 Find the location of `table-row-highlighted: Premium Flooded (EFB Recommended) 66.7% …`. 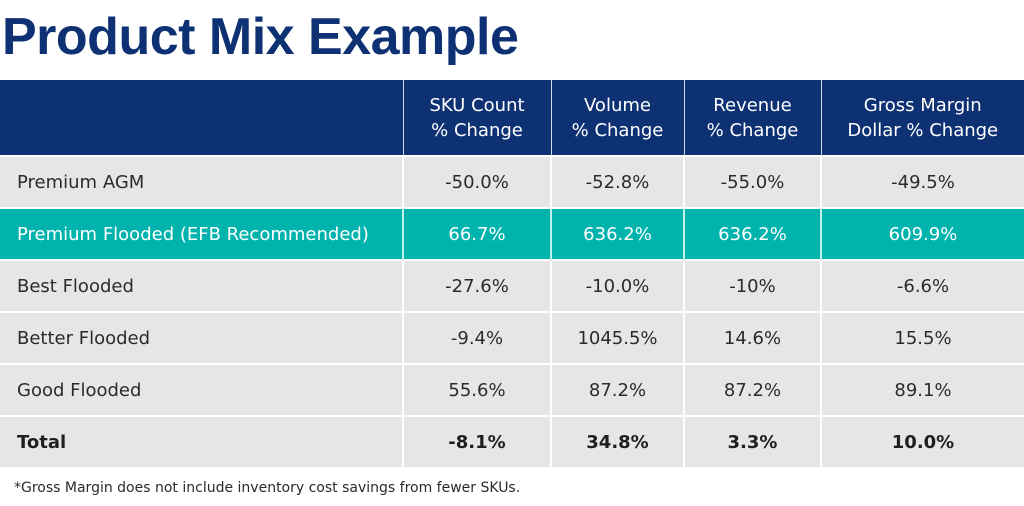

table-row-highlighted: Premium Flooded (EFB Recommended) 66.7% … is located at coordinates (512, 233).